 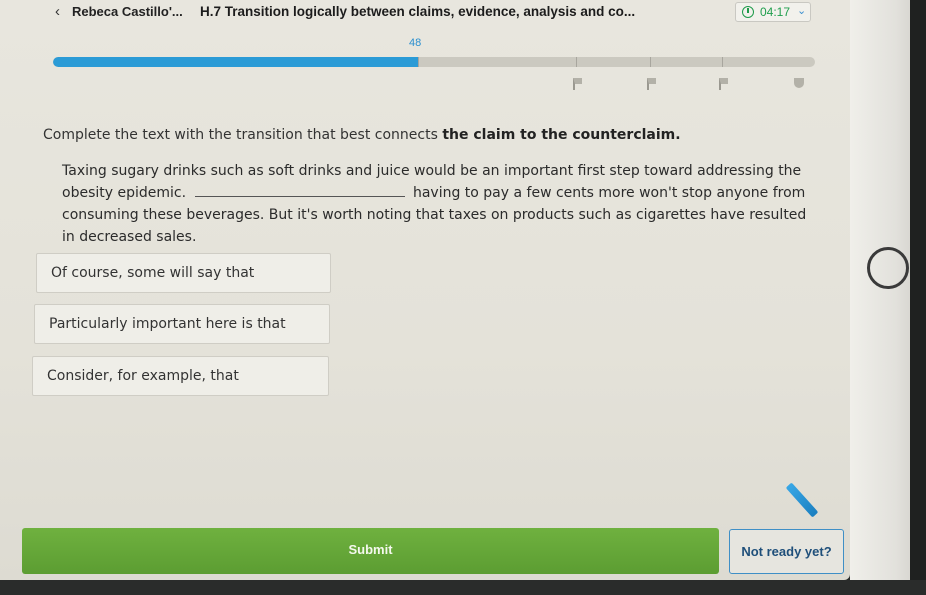 What do you see at coordinates (918, 297) in the screenshot?
I see `tablet-frame` at bounding box center [918, 297].